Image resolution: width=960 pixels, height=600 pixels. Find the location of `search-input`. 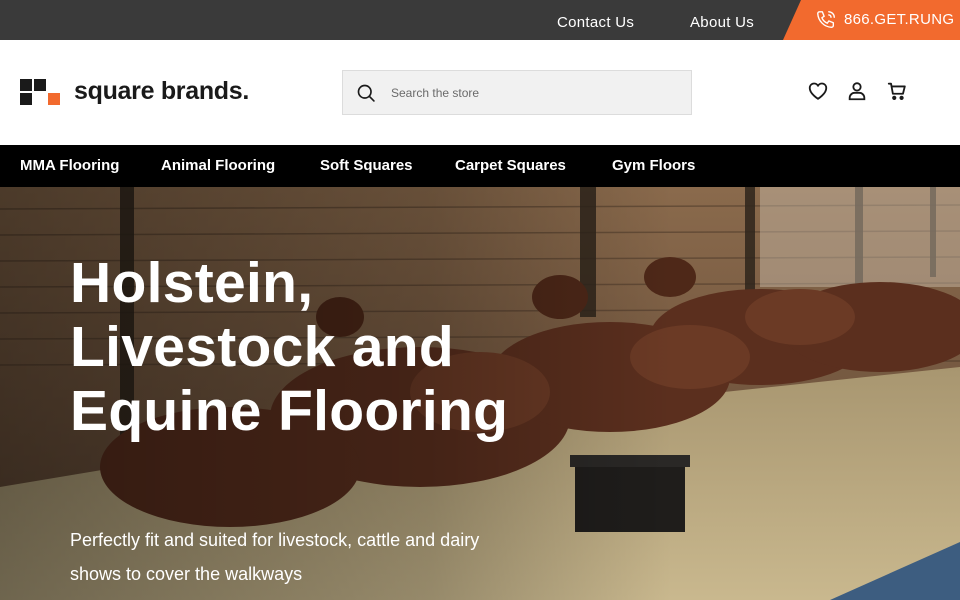

search-input is located at coordinates (536, 93).